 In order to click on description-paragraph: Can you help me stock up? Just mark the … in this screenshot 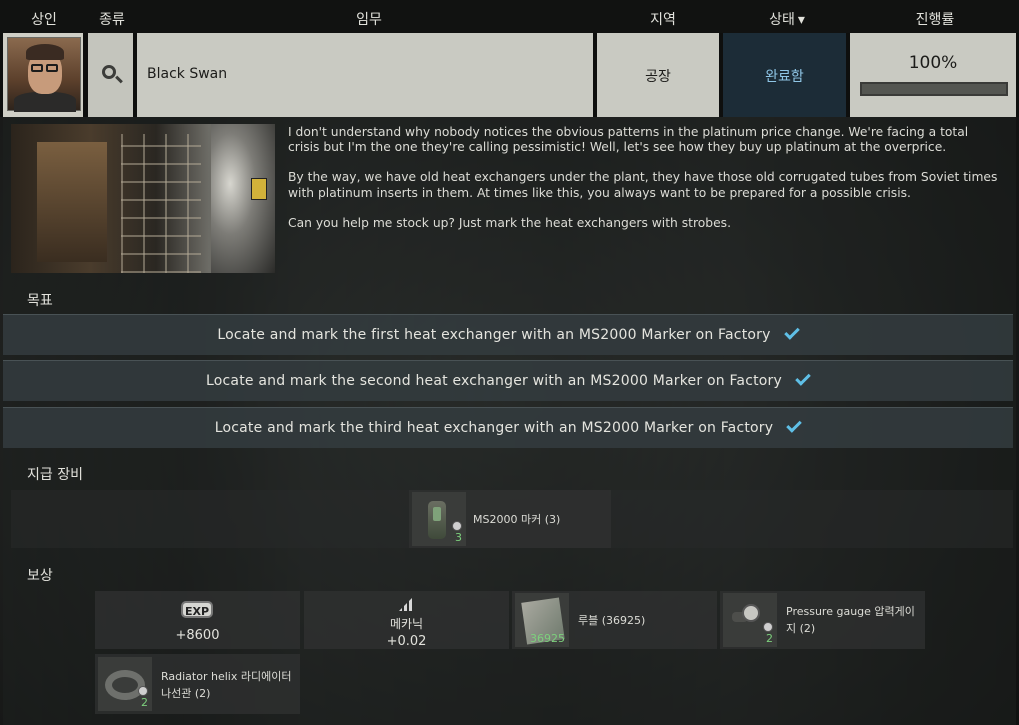, I will do `click(509, 222)`.